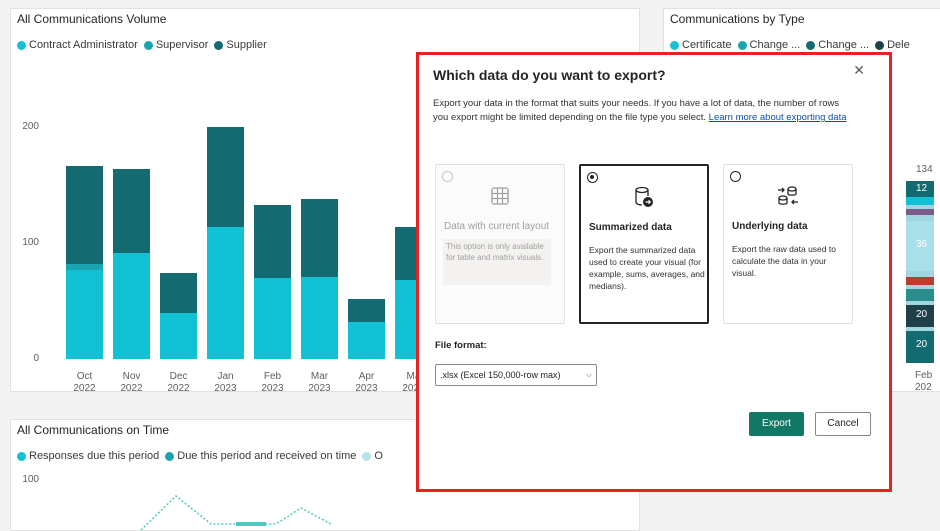 Image resolution: width=940 pixels, height=531 pixels. Describe the element at coordinates (922, 188) in the screenshot. I see `segment-label: 12` at that location.